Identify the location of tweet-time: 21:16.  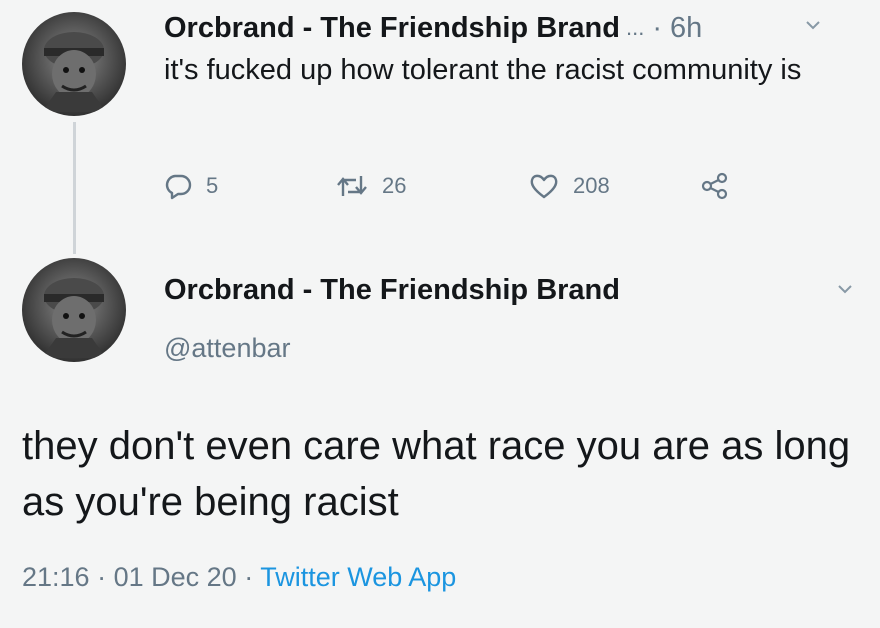
(56, 577).